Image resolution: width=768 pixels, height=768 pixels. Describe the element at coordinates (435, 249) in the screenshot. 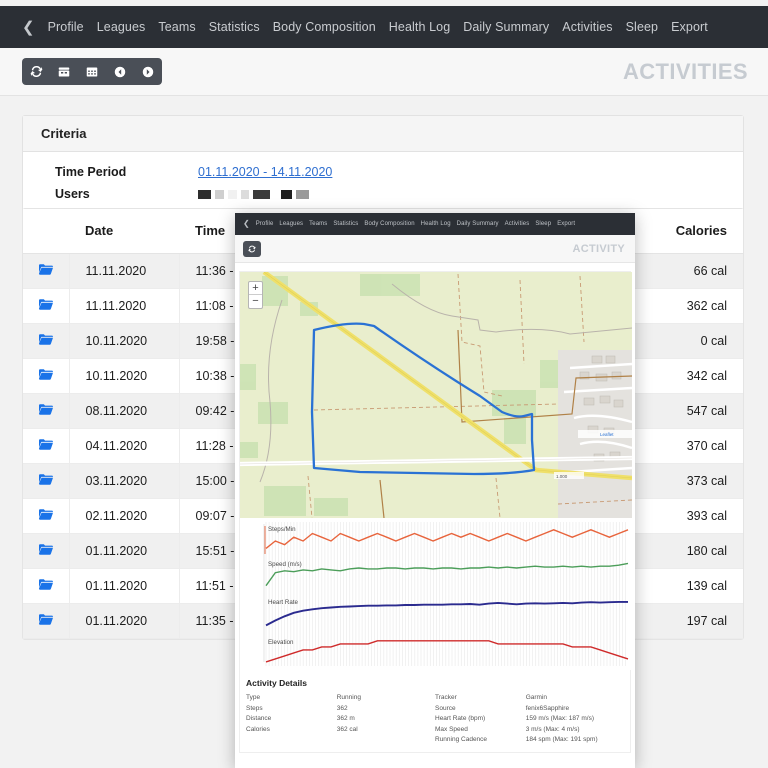

I see `popup-toolbar: ACTIVITY` at that location.